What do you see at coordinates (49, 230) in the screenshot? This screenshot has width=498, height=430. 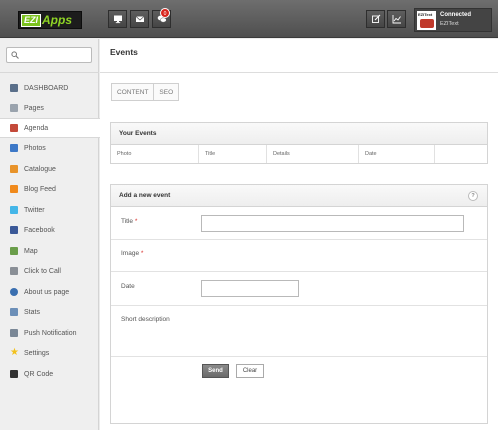 I see `sidebar-item-facebook: Facebook` at bounding box center [49, 230].